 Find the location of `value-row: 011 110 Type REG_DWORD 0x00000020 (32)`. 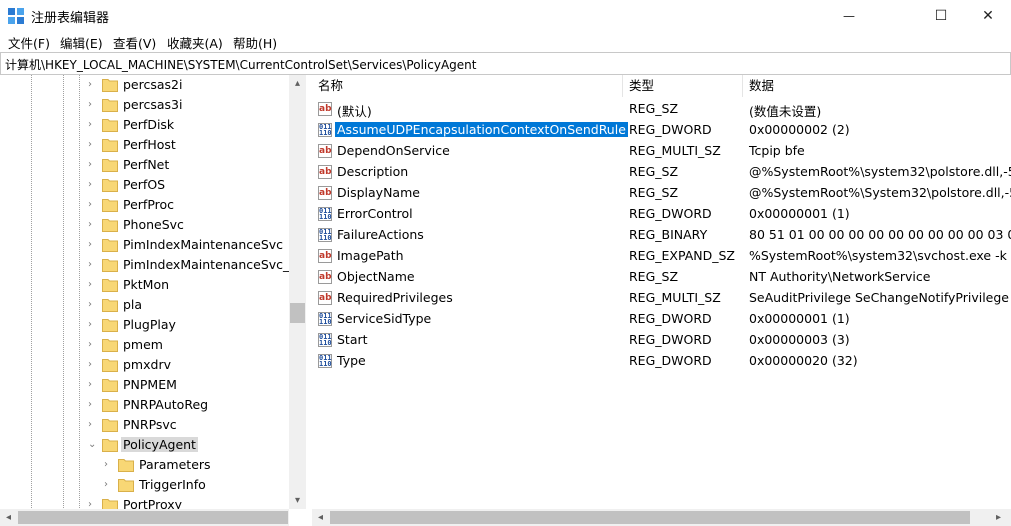

value-row: 011 110 Type REG_DWORD 0x00000020 (32) is located at coordinates (661, 361).